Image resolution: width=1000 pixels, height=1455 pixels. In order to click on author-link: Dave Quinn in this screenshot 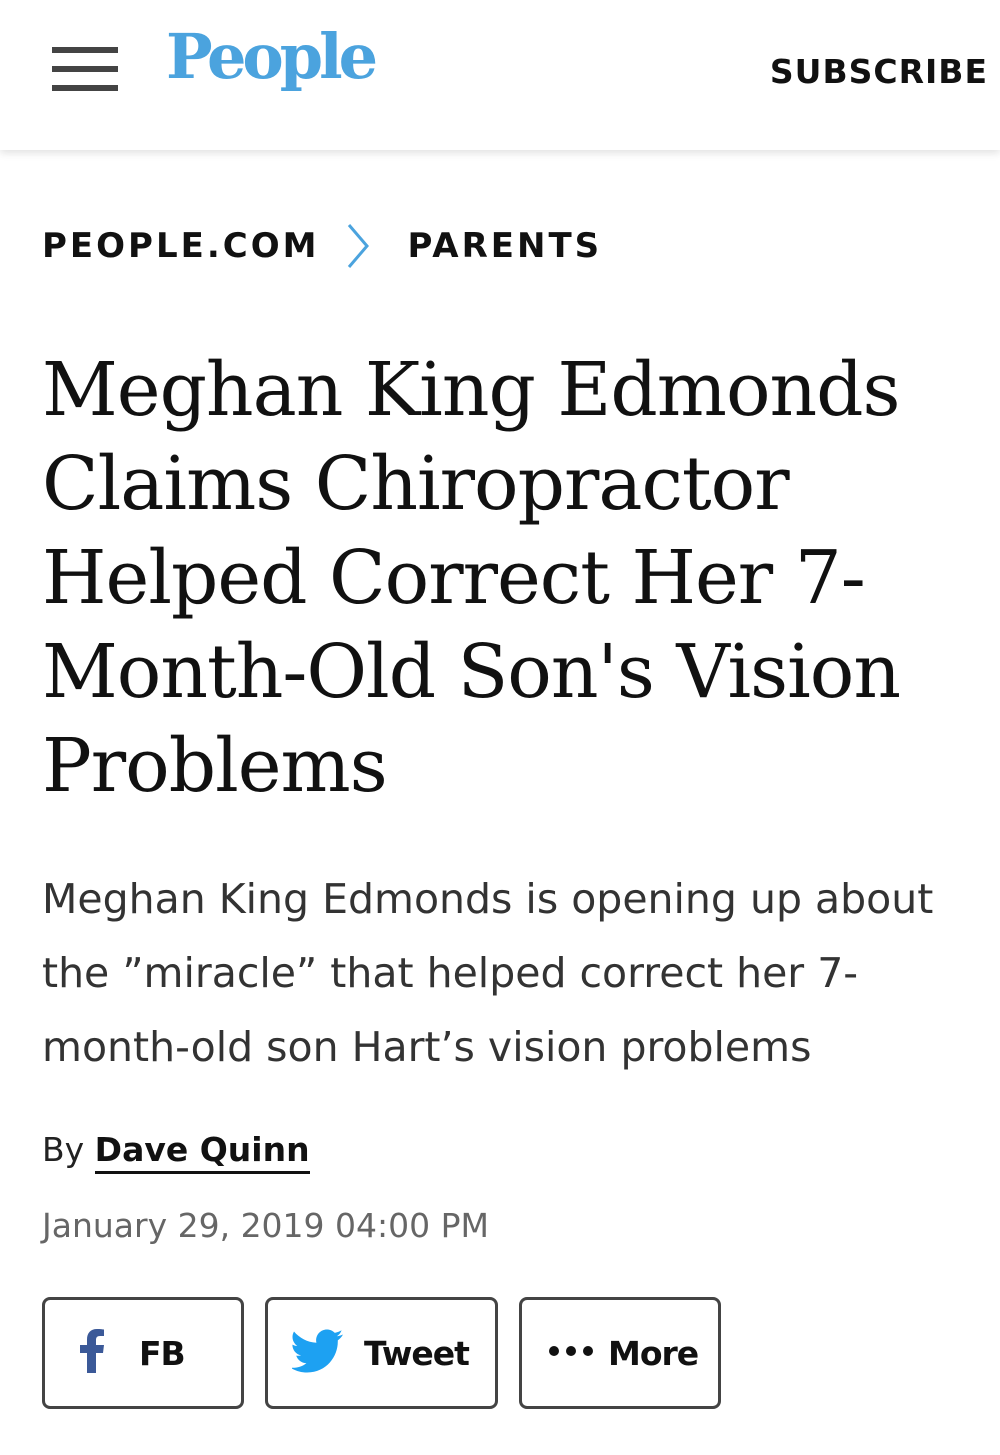, I will do `click(202, 1152)`.